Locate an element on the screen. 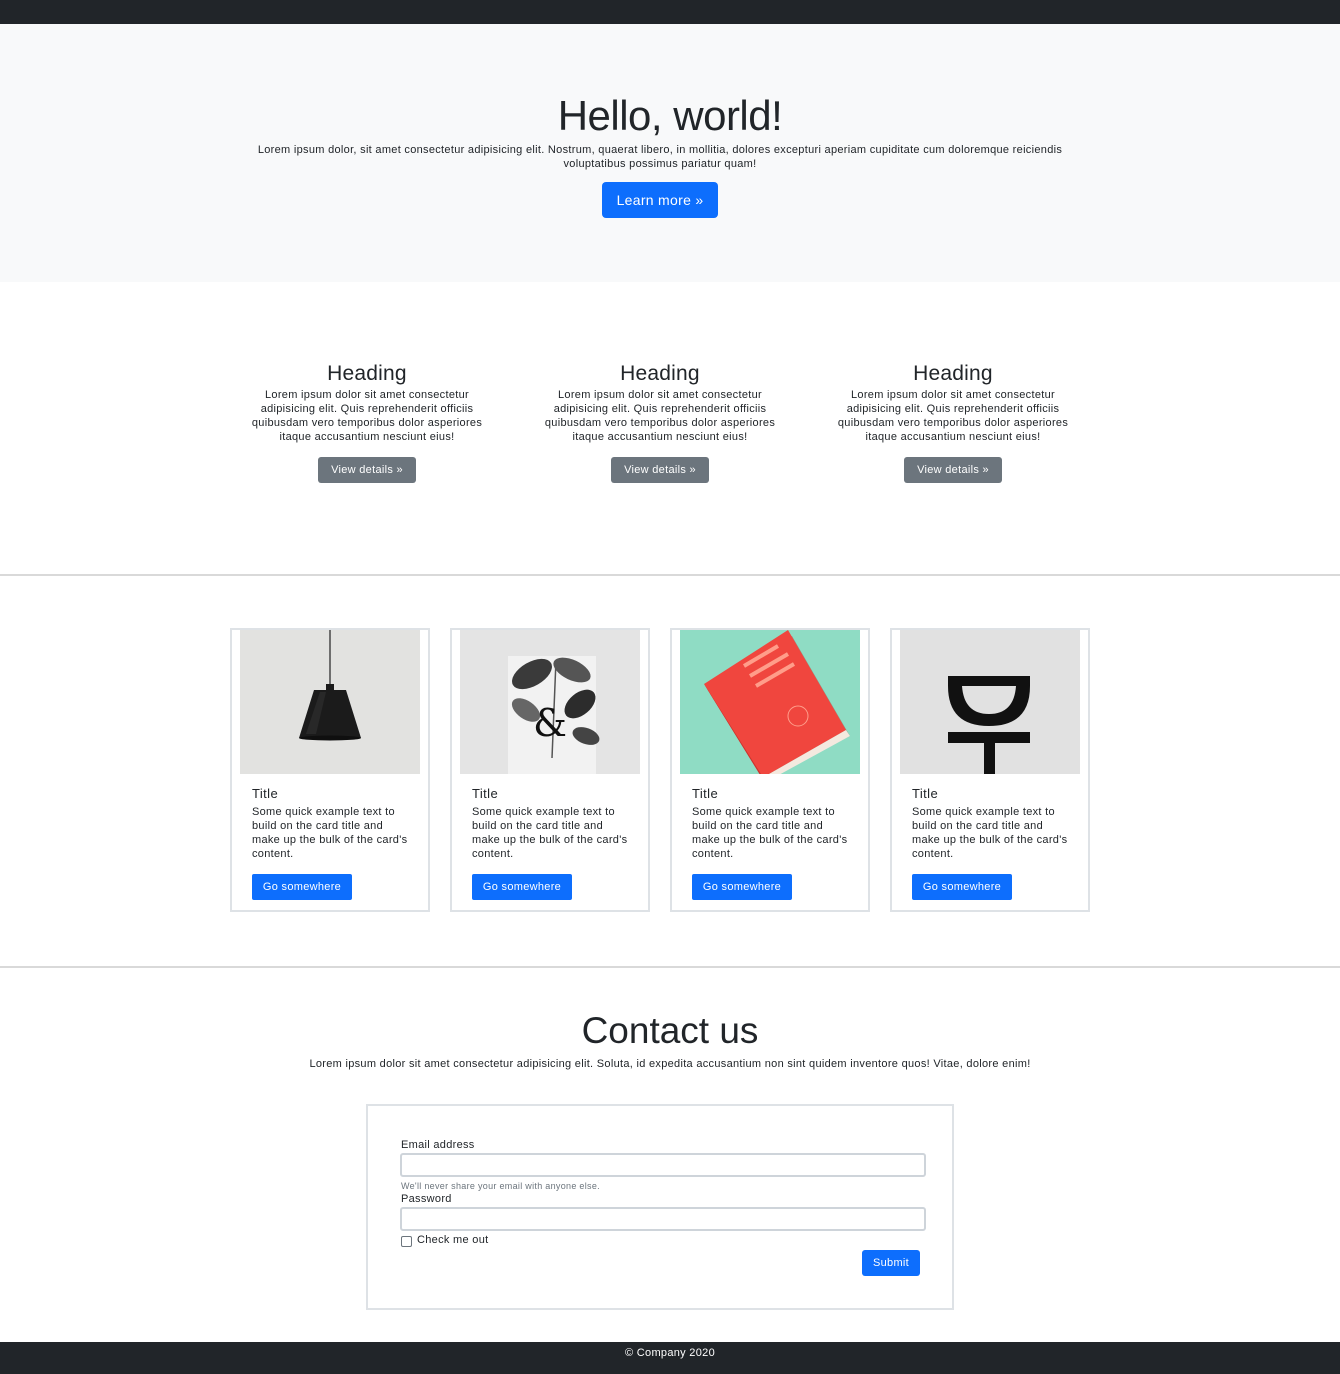 Image resolution: width=1340 pixels, height=1374 pixels. pendant-lamp-image is located at coordinates (330, 702).